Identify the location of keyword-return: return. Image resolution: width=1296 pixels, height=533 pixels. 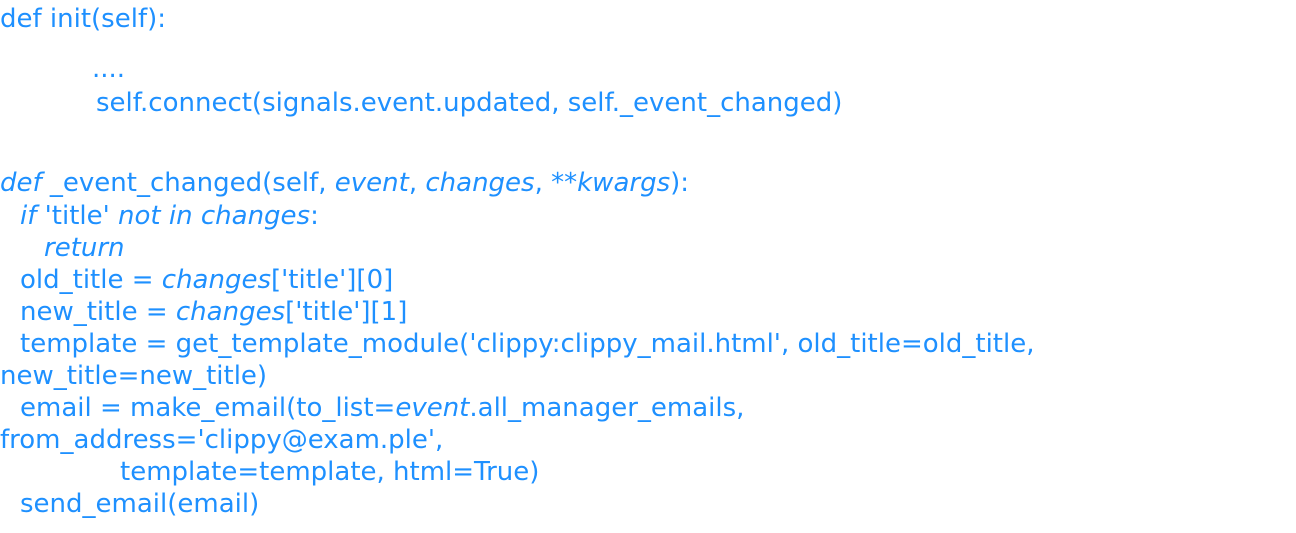
(84, 248).